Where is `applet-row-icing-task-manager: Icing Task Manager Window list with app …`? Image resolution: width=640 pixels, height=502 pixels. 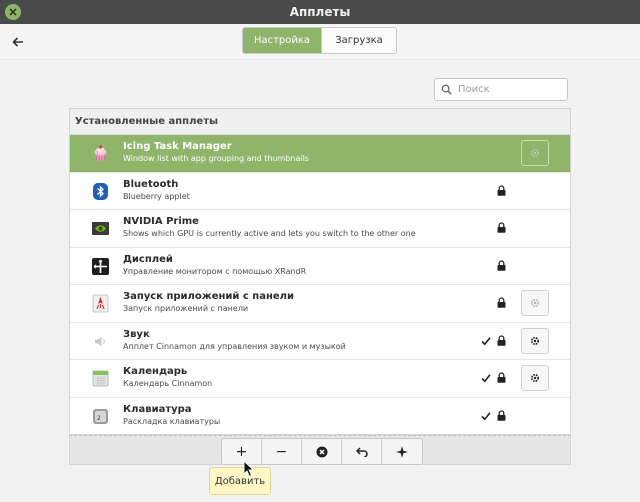 applet-row-icing-task-manager: Icing Task Manager Window list with app … is located at coordinates (320, 154).